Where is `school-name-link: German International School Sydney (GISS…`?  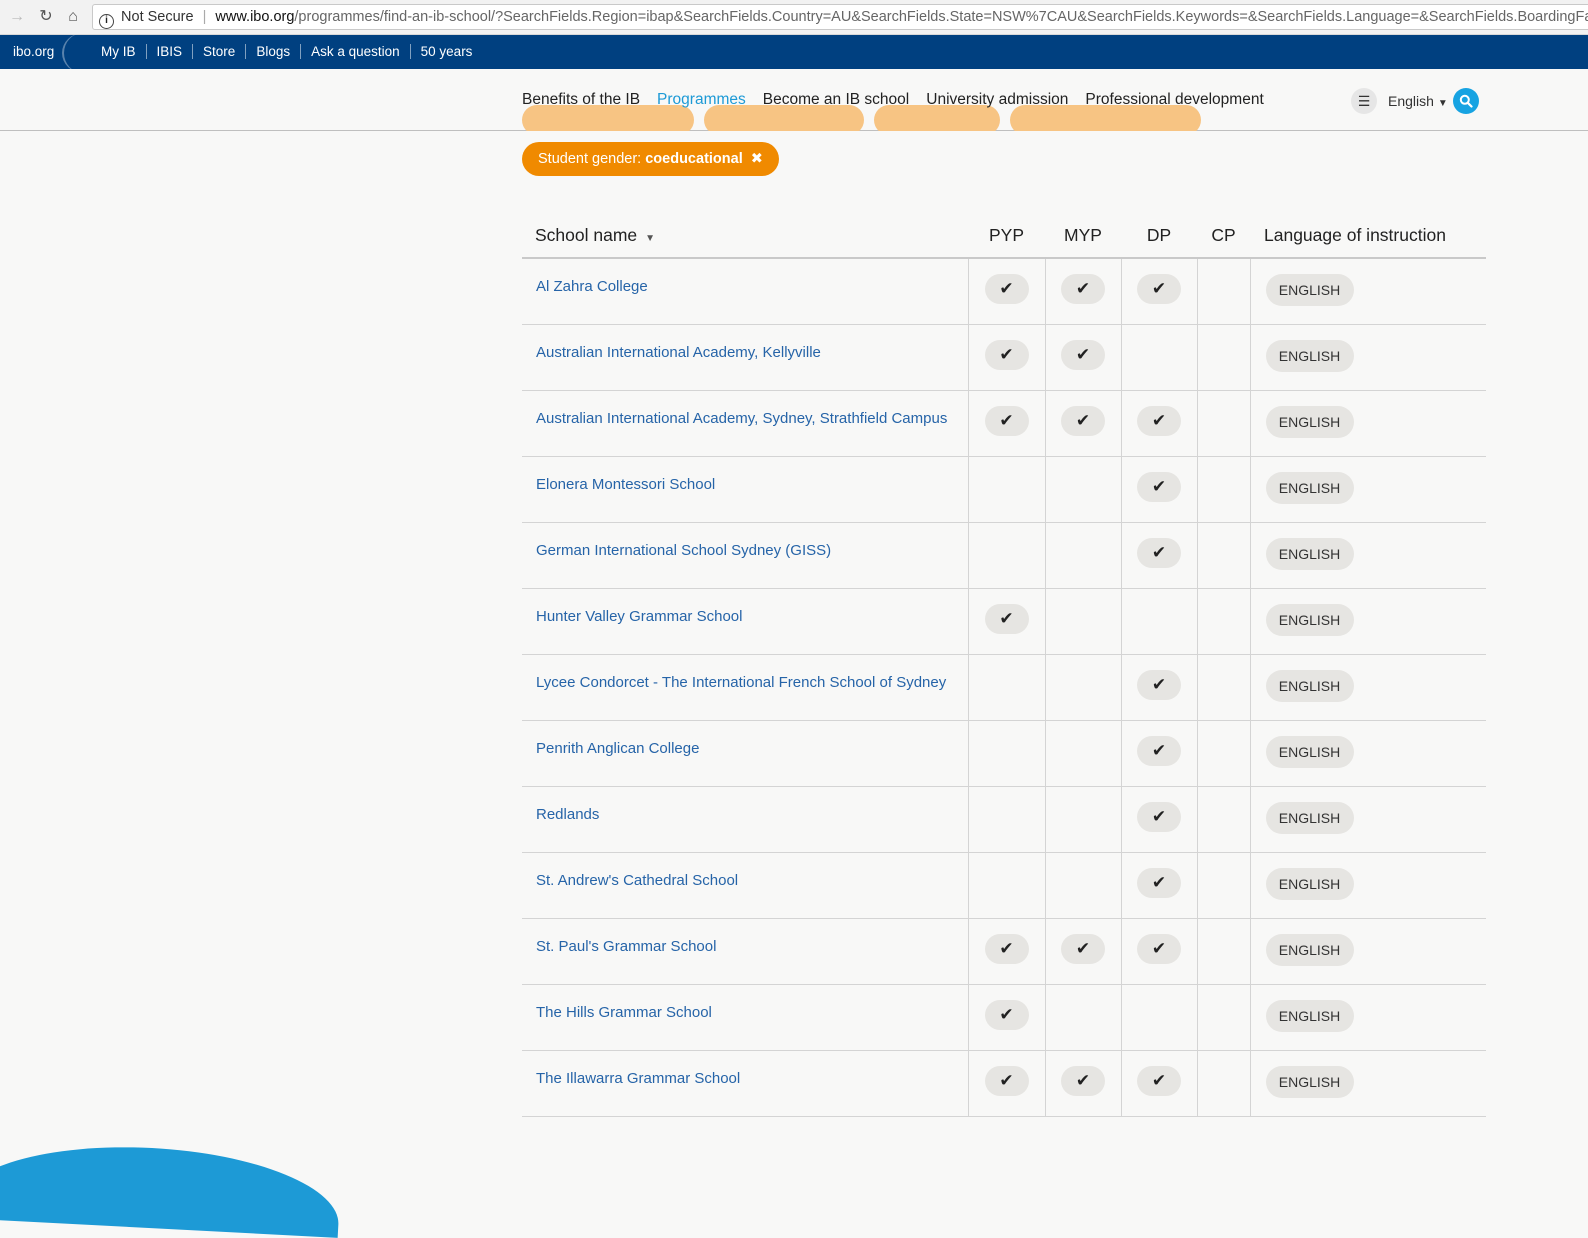
school-name-link: German International School Sydney (GISS… is located at coordinates (745, 555).